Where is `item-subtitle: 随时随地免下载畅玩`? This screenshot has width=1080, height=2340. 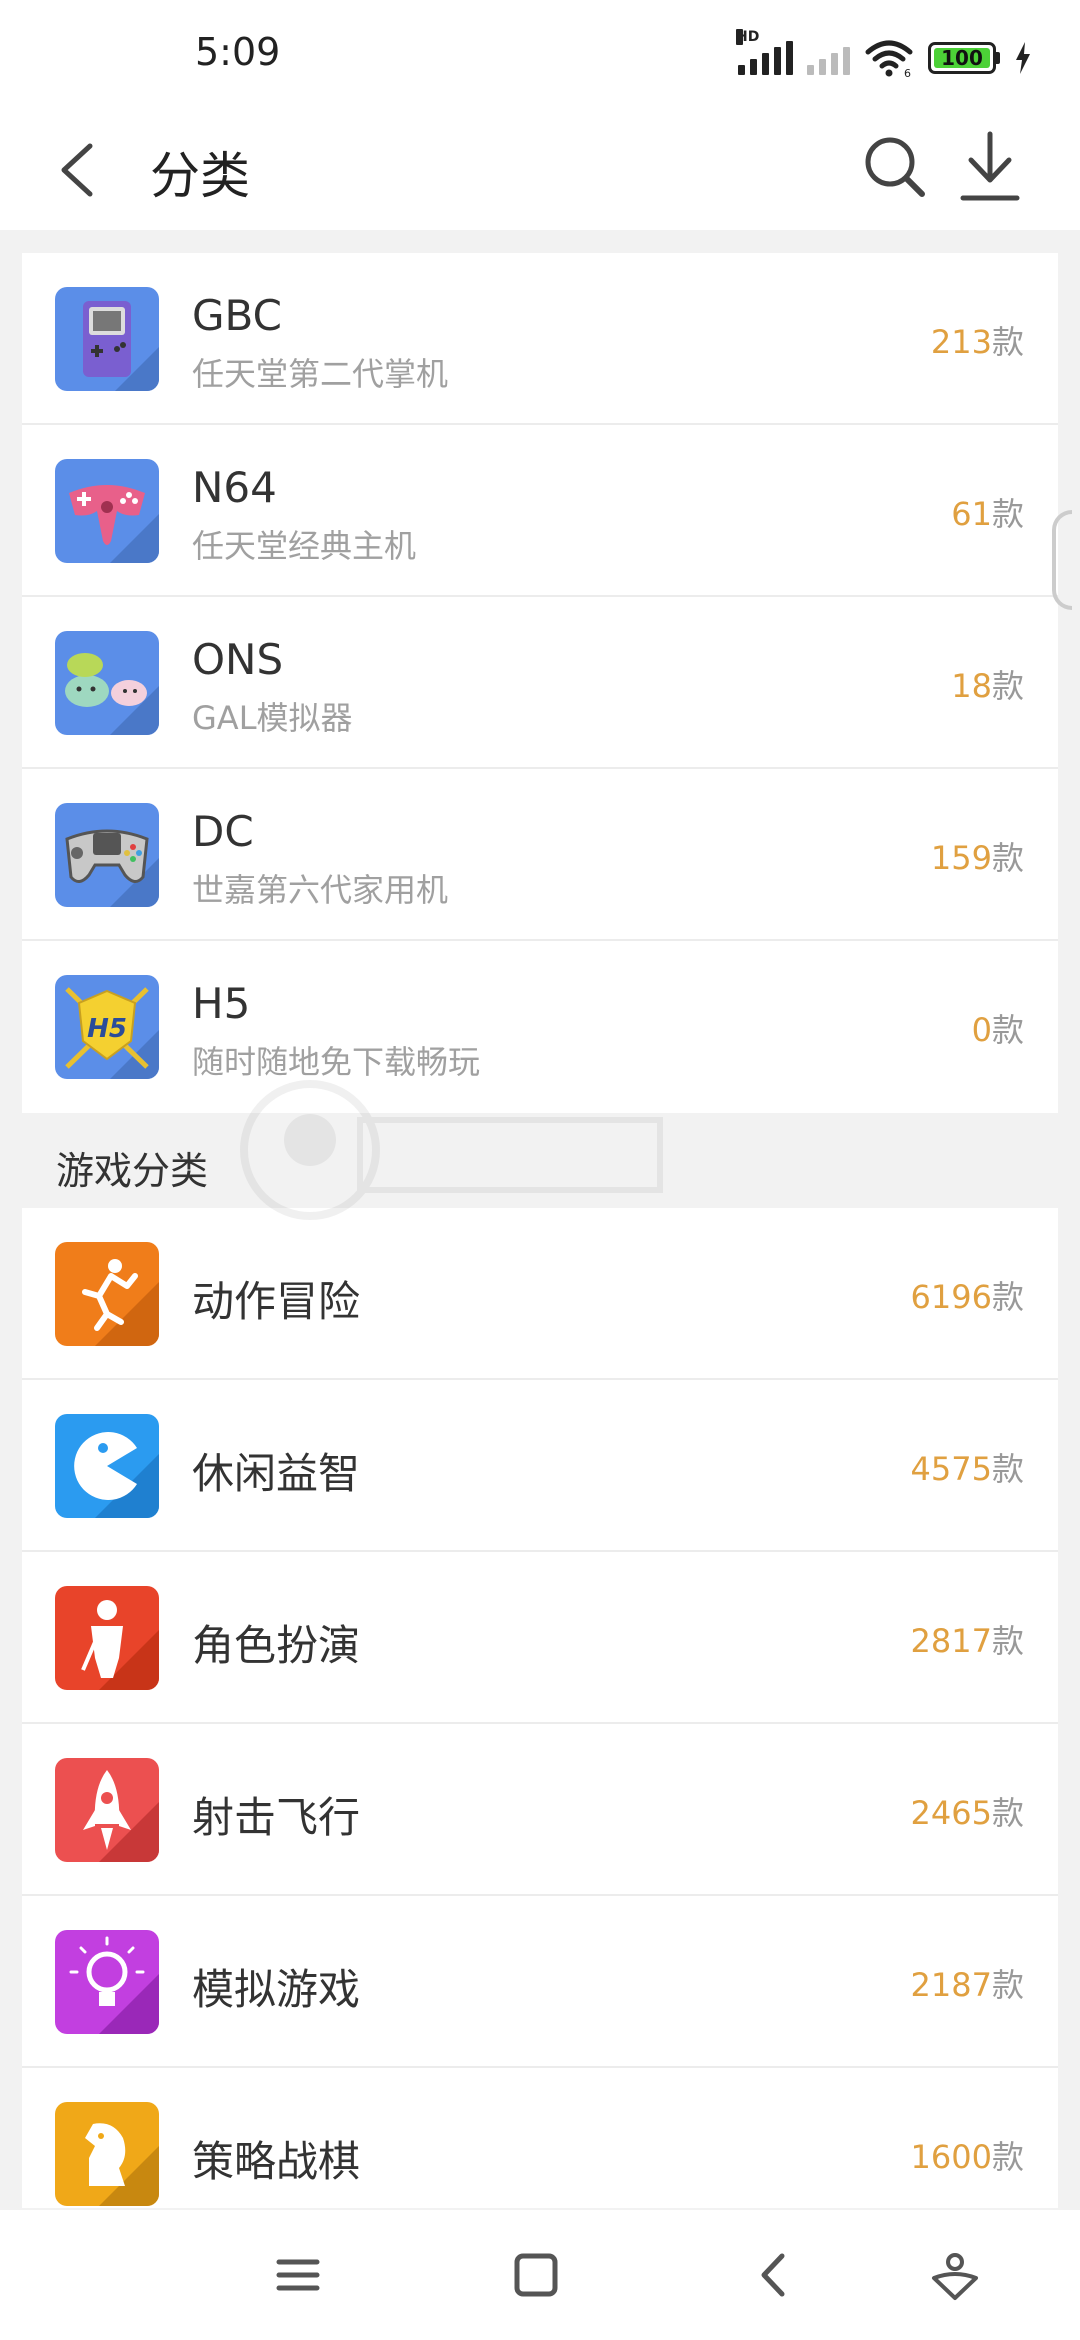
item-subtitle: 随时随地免下载畅玩 is located at coordinates (336, 1062).